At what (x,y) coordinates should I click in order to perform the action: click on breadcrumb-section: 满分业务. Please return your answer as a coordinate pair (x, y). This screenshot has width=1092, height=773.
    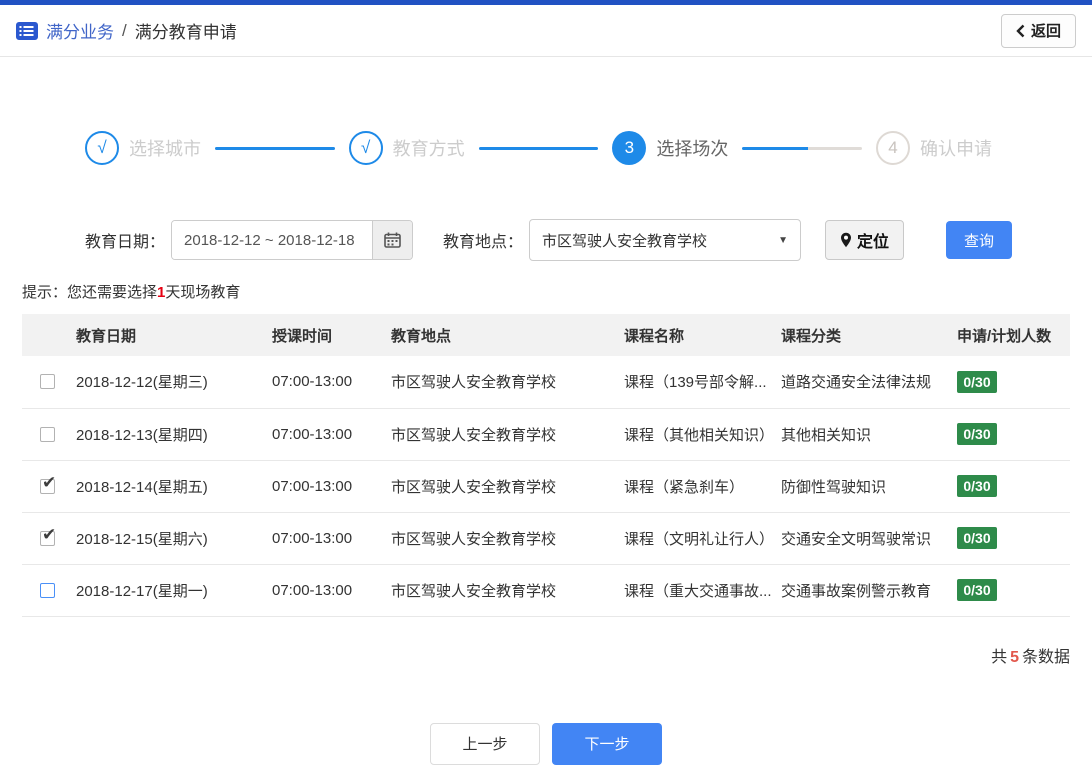
    Looking at the image, I should click on (80, 30).